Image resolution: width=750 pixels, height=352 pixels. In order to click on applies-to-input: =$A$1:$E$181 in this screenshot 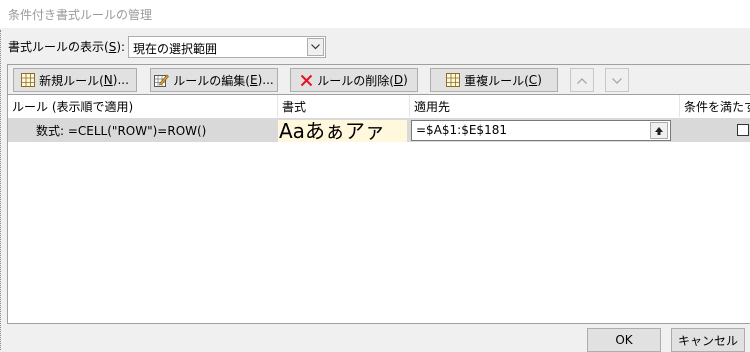, I will do `click(541, 130)`.